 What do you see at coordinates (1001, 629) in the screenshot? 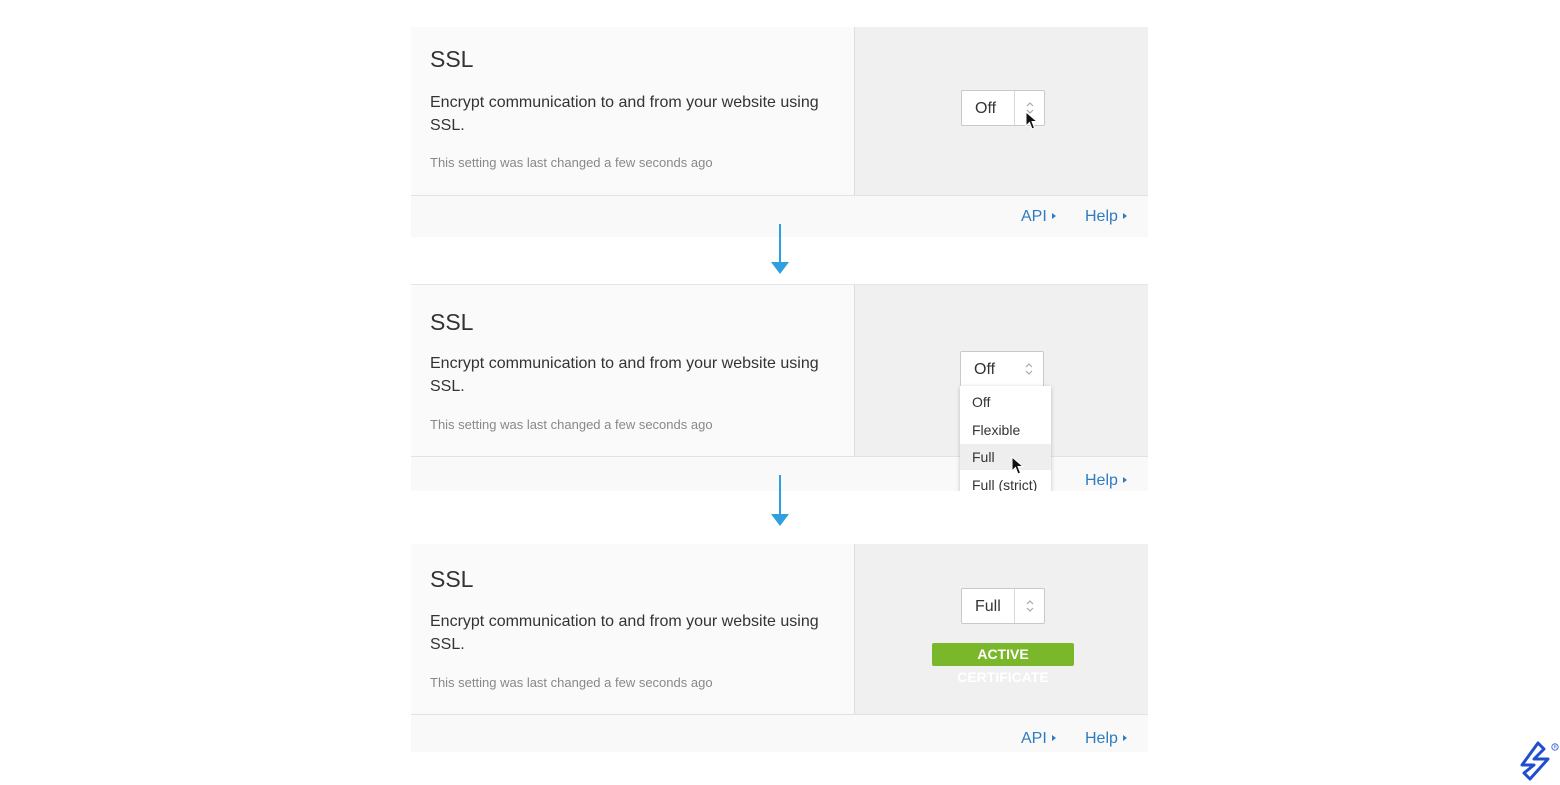
I see `setting-control: Full ACTIVE CERTIFICATE` at bounding box center [1001, 629].